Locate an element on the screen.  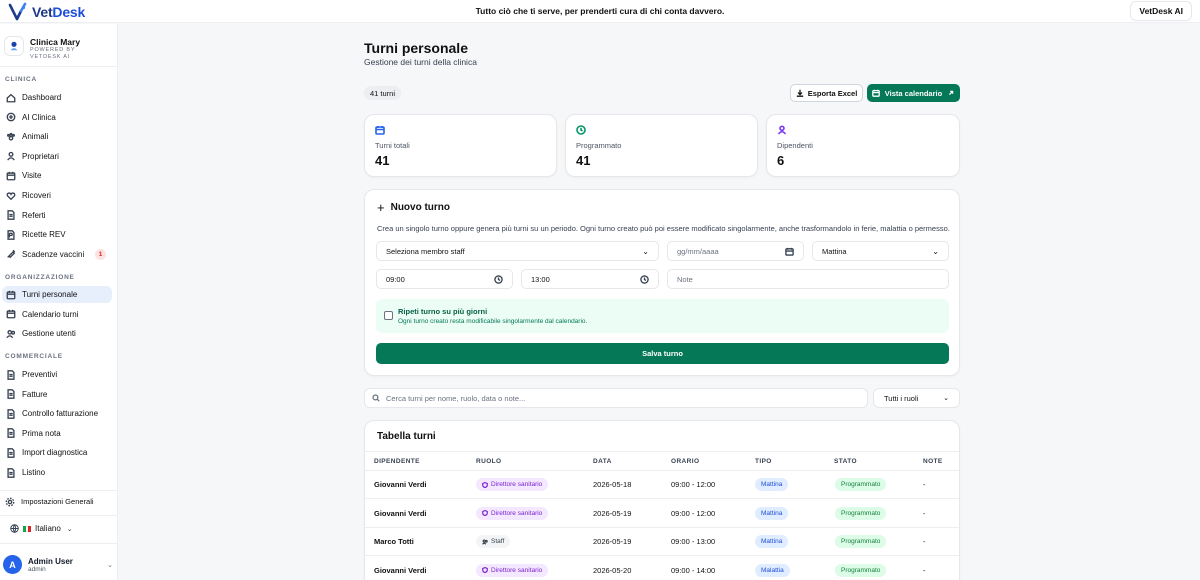
role-badge: Direttore sanitario is located at coordinates (512, 513).